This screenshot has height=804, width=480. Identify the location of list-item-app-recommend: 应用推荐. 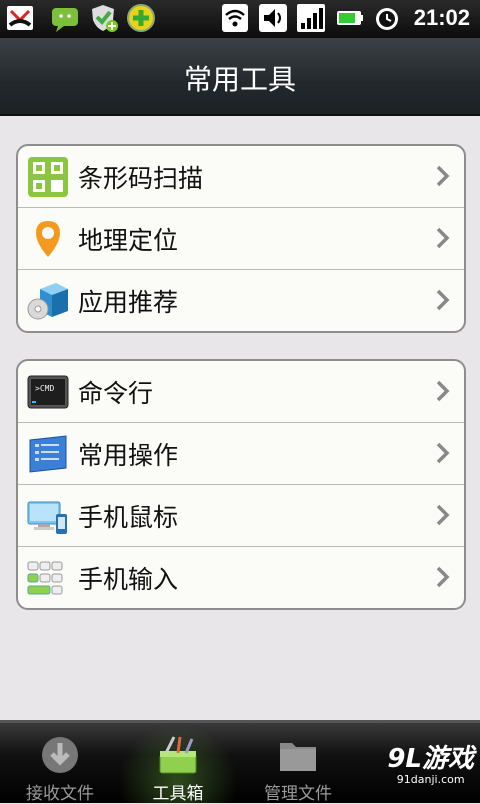
(241, 300).